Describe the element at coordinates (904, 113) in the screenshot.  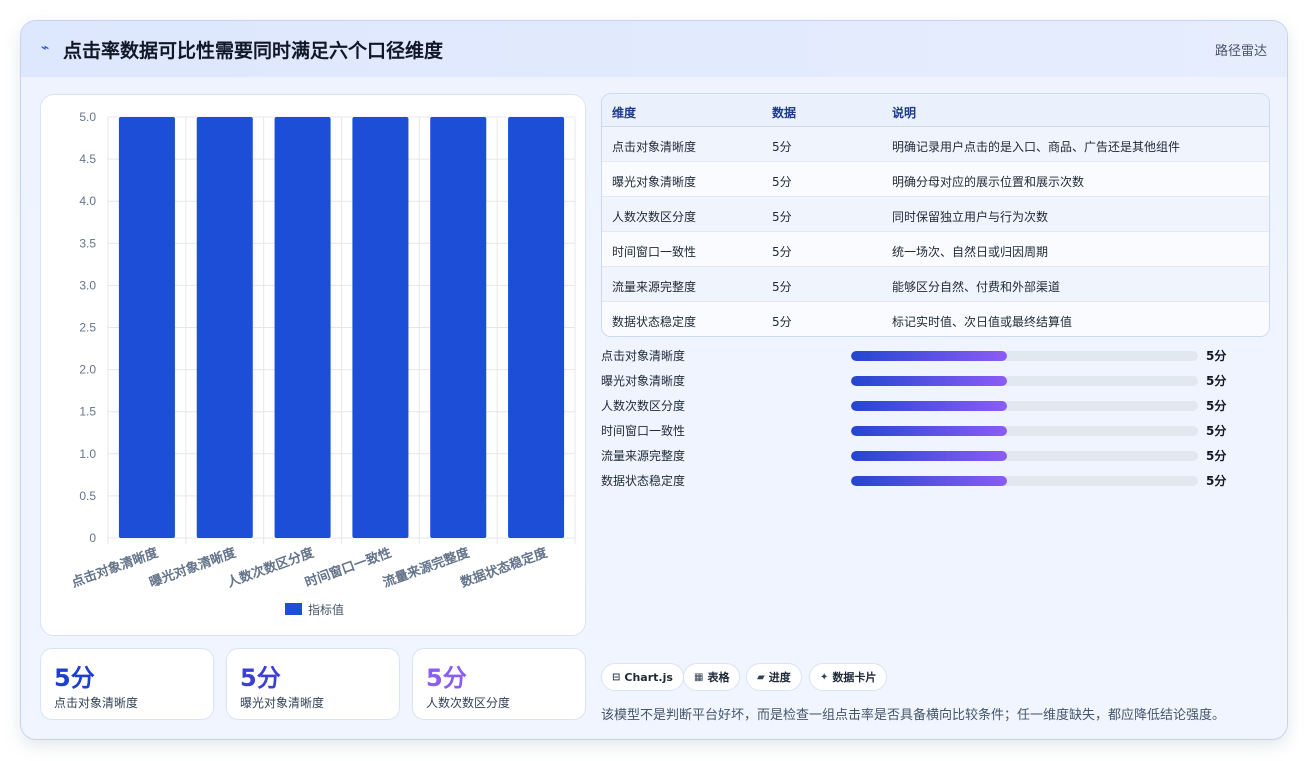
I see `table-header-description: 说明` at that location.